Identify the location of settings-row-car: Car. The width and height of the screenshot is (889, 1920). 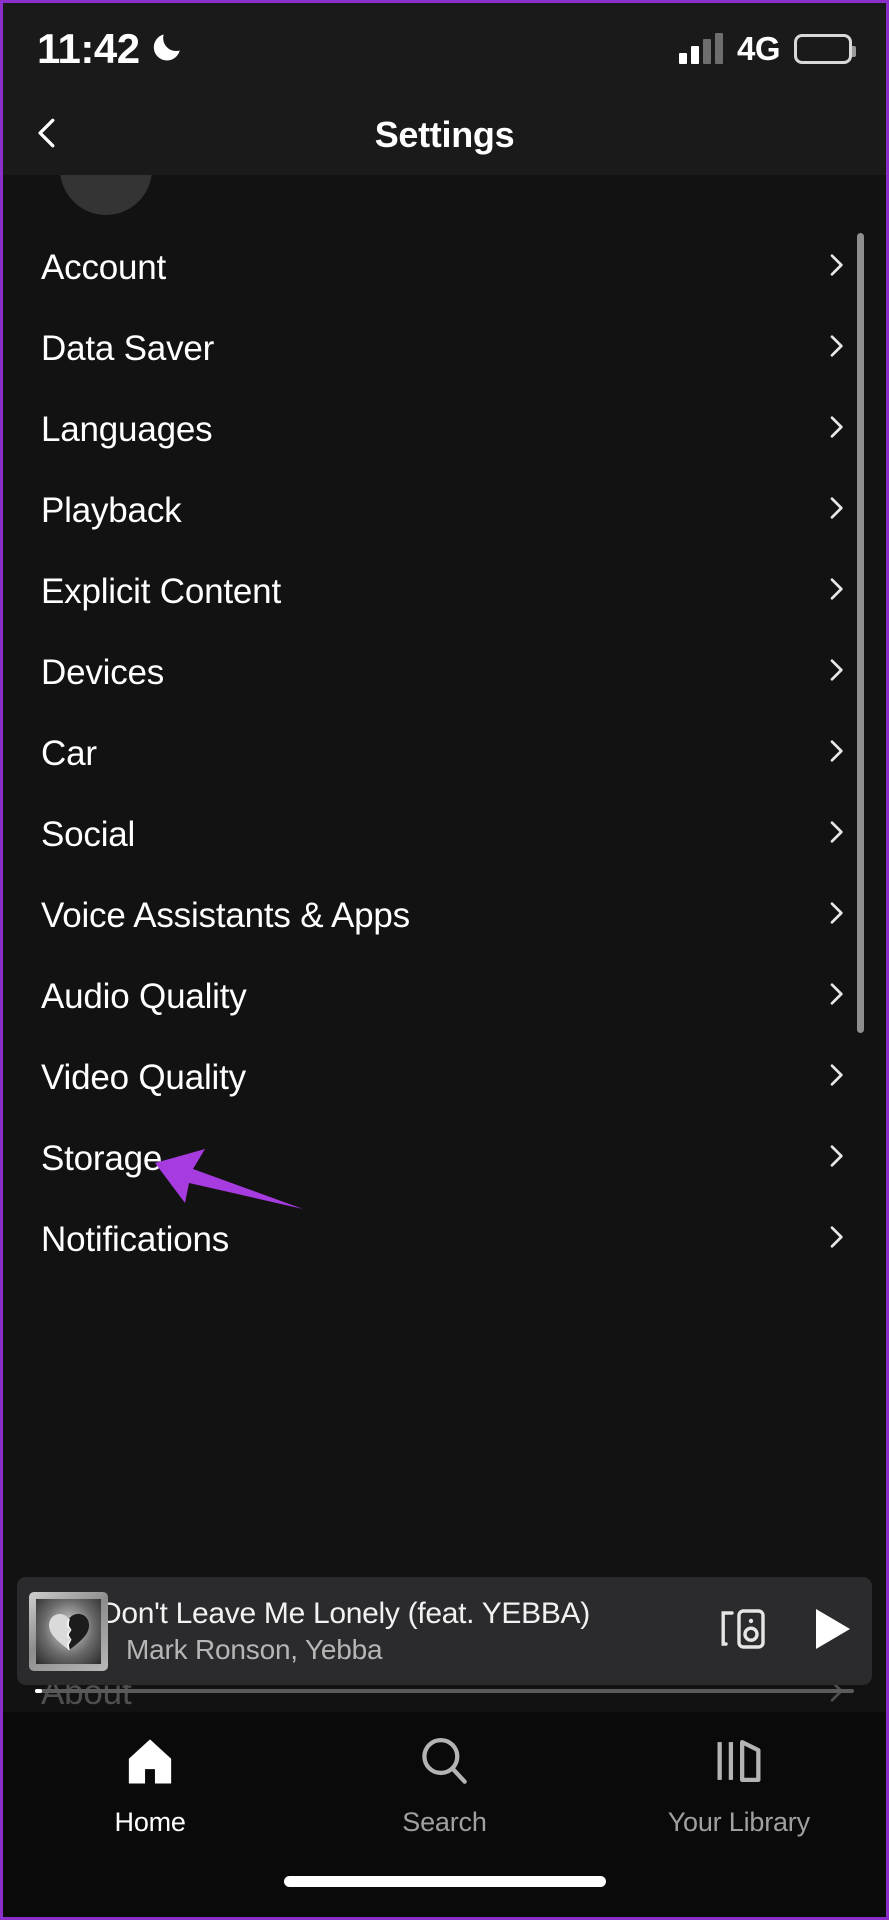
(444, 753).